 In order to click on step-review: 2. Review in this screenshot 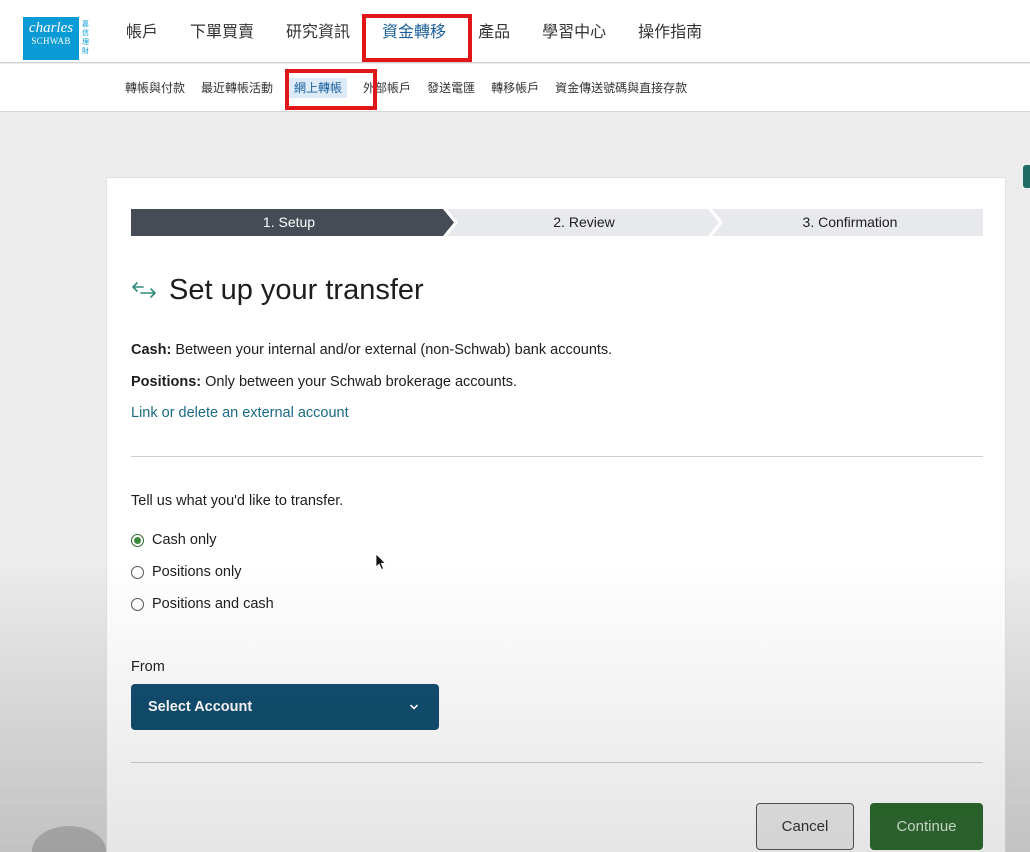, I will do `click(584, 222)`.